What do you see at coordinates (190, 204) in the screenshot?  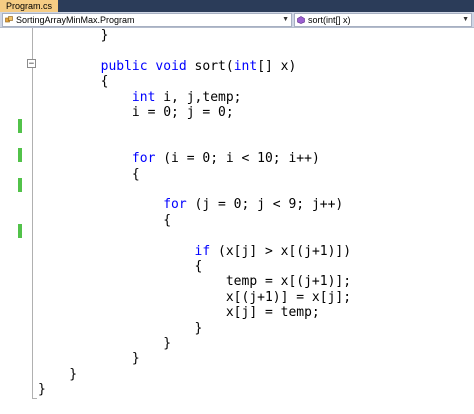 I see `code-line: for (j = 0; j < 9; j++)` at bounding box center [190, 204].